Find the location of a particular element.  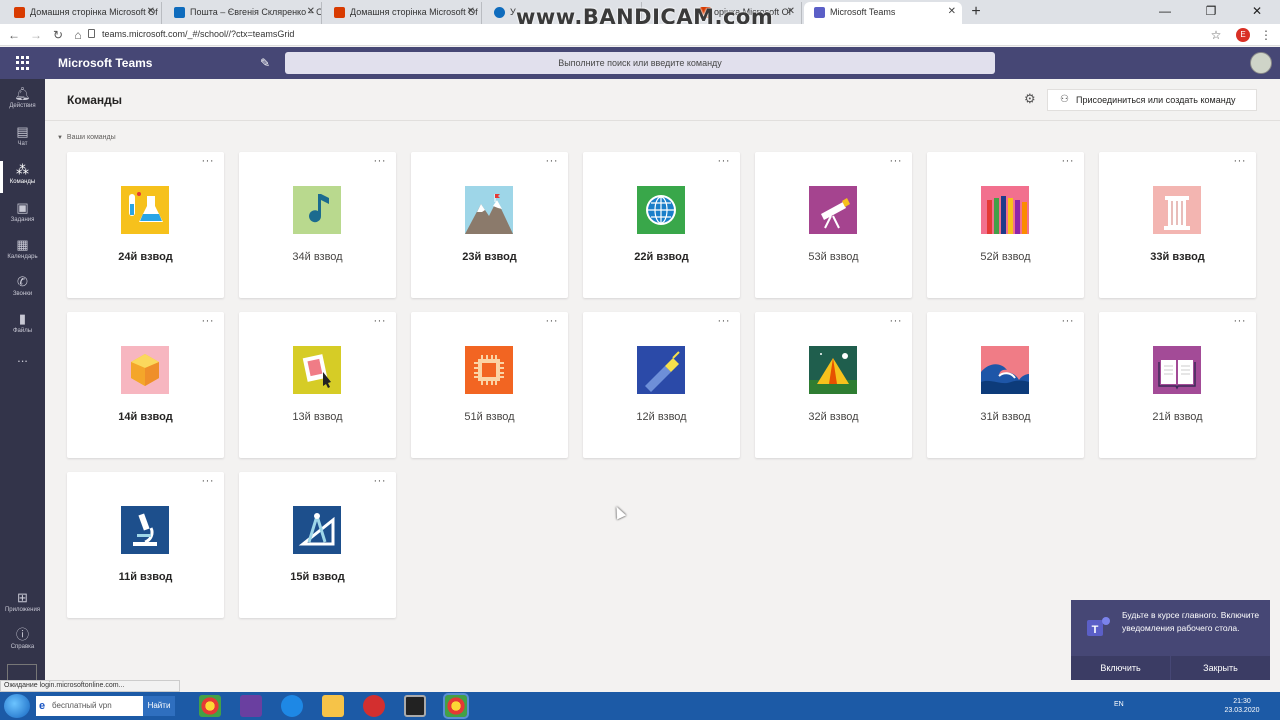

team-card: ··· 23й взвод is located at coordinates (489, 225).